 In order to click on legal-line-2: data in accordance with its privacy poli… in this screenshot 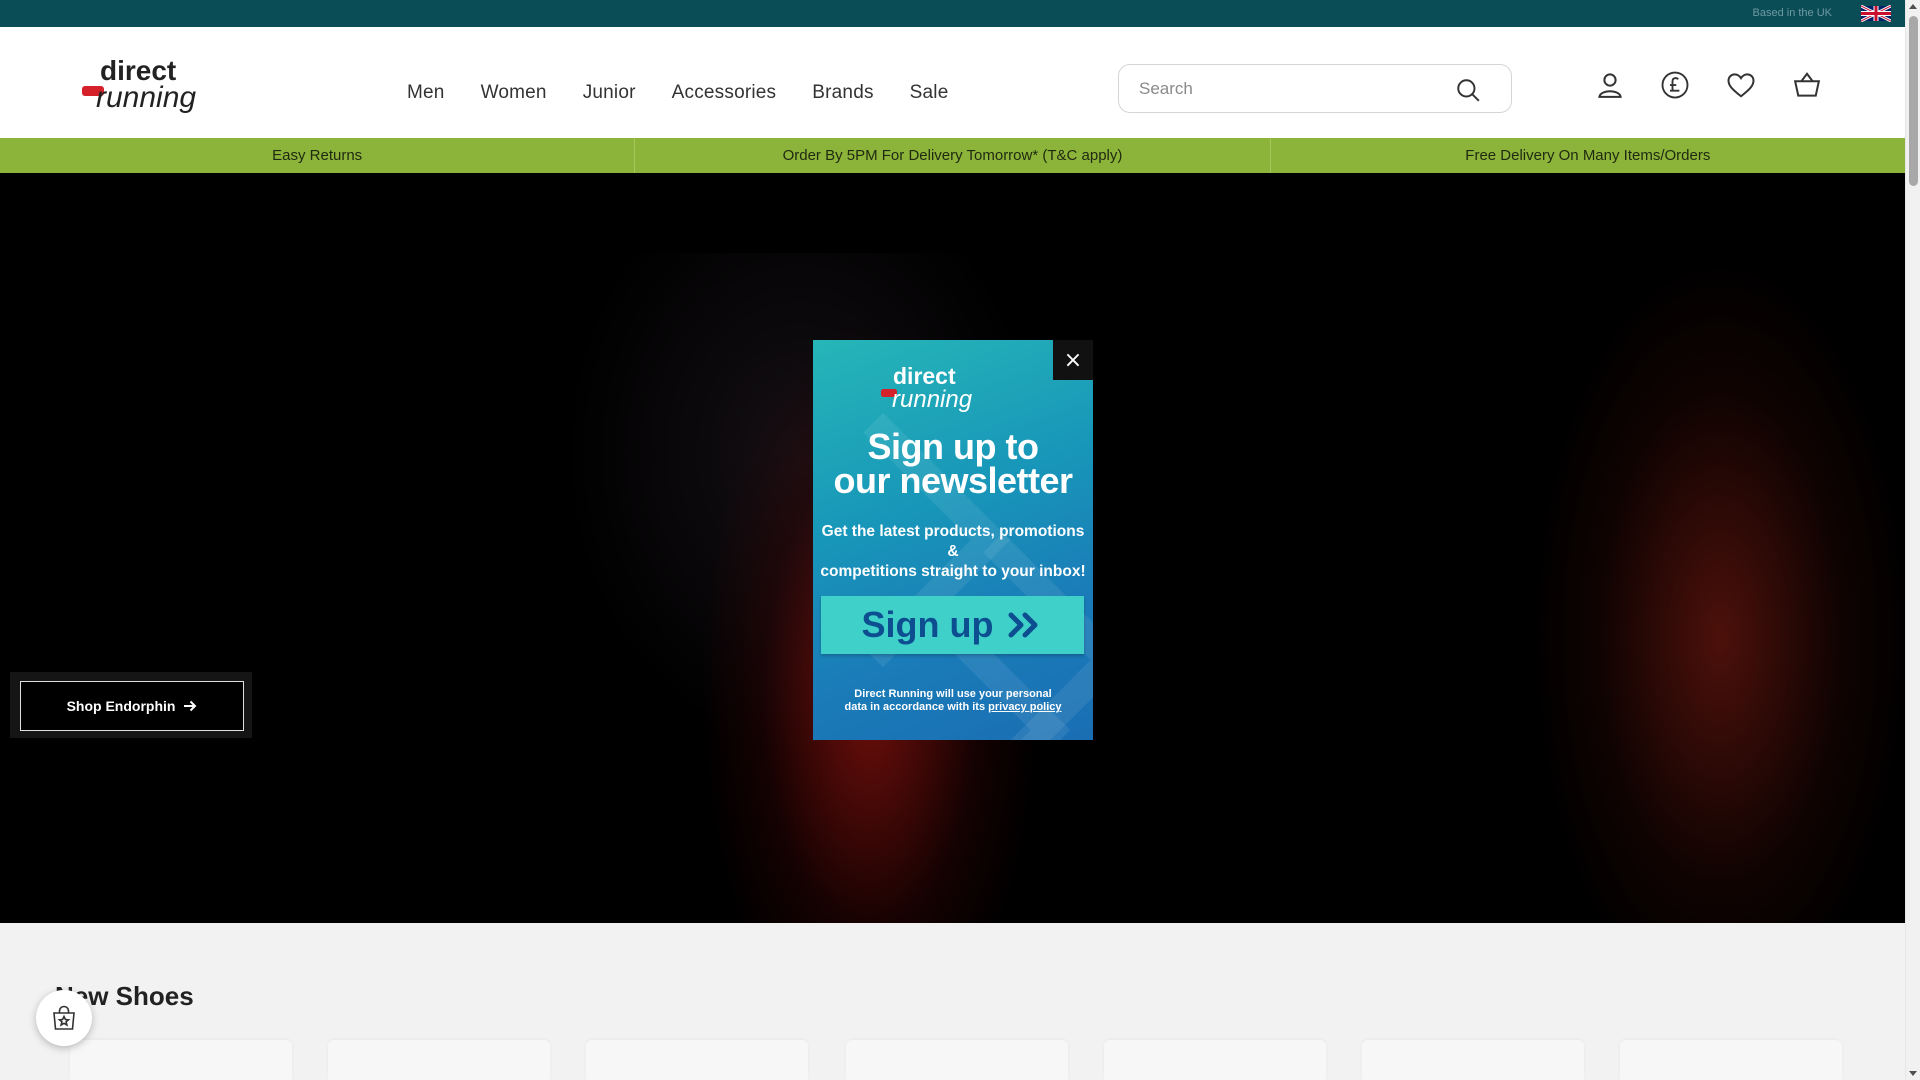, I will do `click(953, 707)`.